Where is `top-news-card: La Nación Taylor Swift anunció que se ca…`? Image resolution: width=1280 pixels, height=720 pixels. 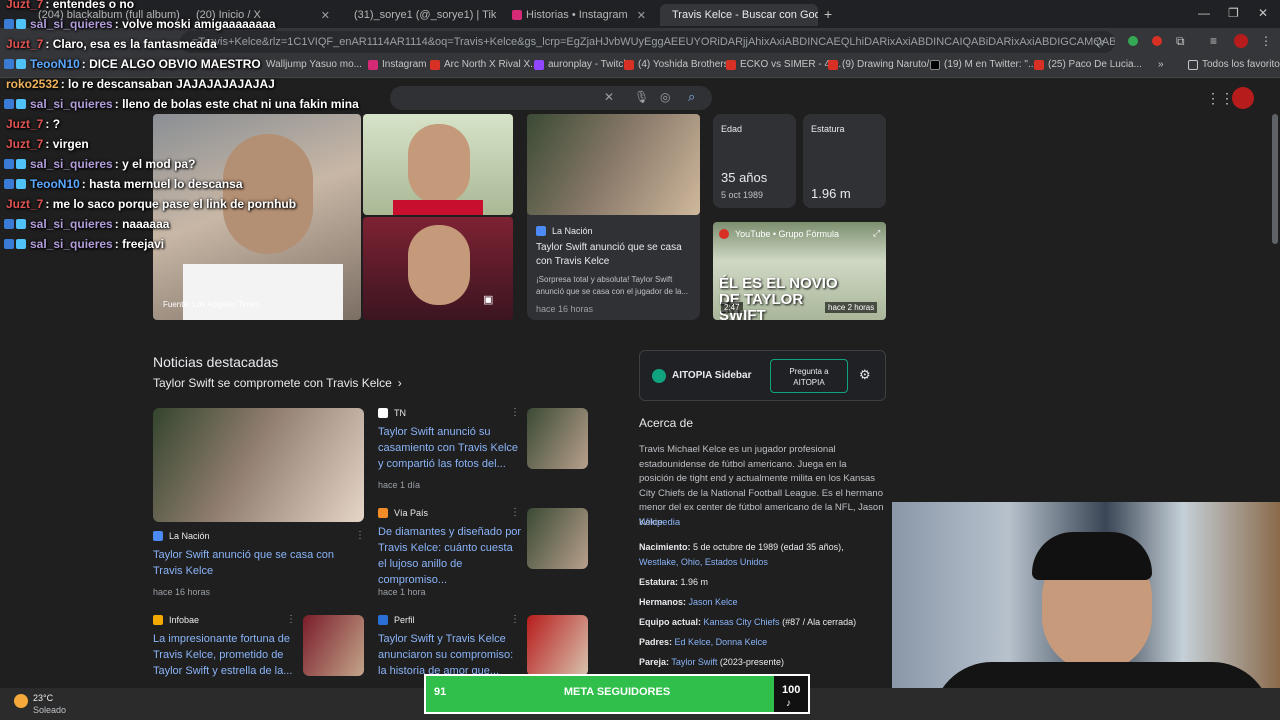 top-news-card: La Nación Taylor Swift anunció que se ca… is located at coordinates (613, 217).